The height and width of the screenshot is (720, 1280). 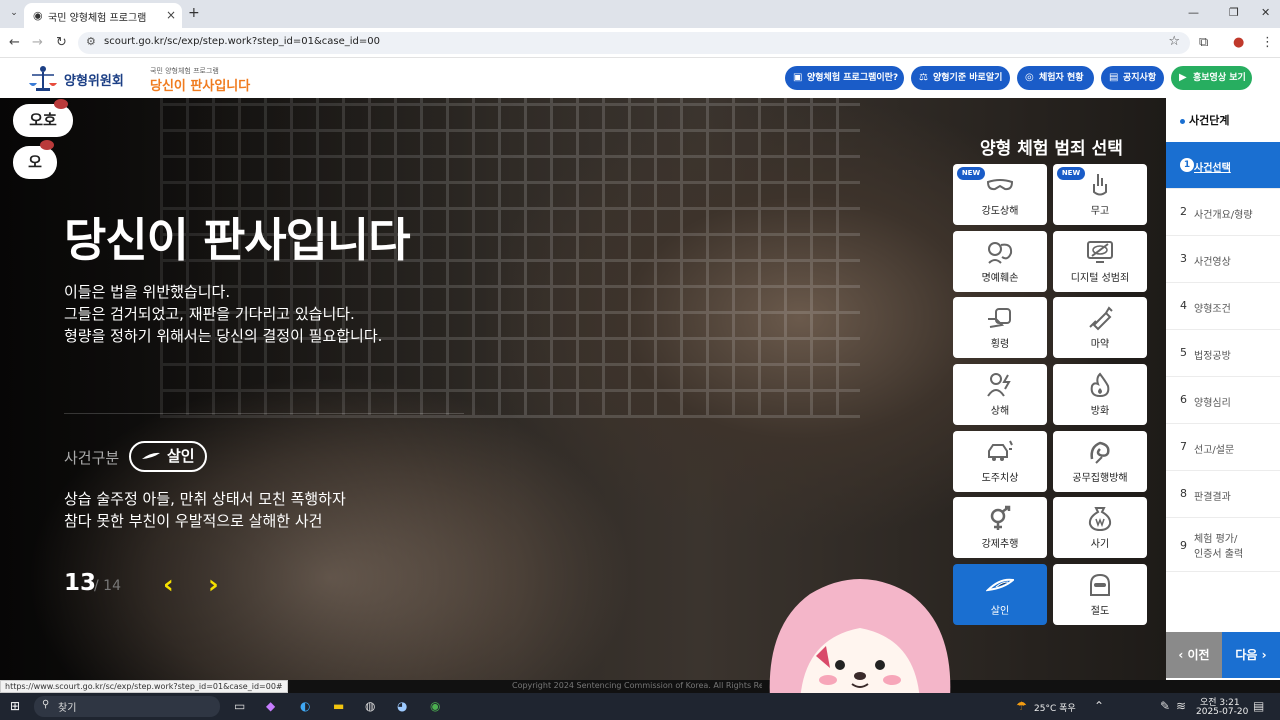 What do you see at coordinates (200, 84) in the screenshot?
I see `logo-sub: 당신이 판사입니다` at bounding box center [200, 84].